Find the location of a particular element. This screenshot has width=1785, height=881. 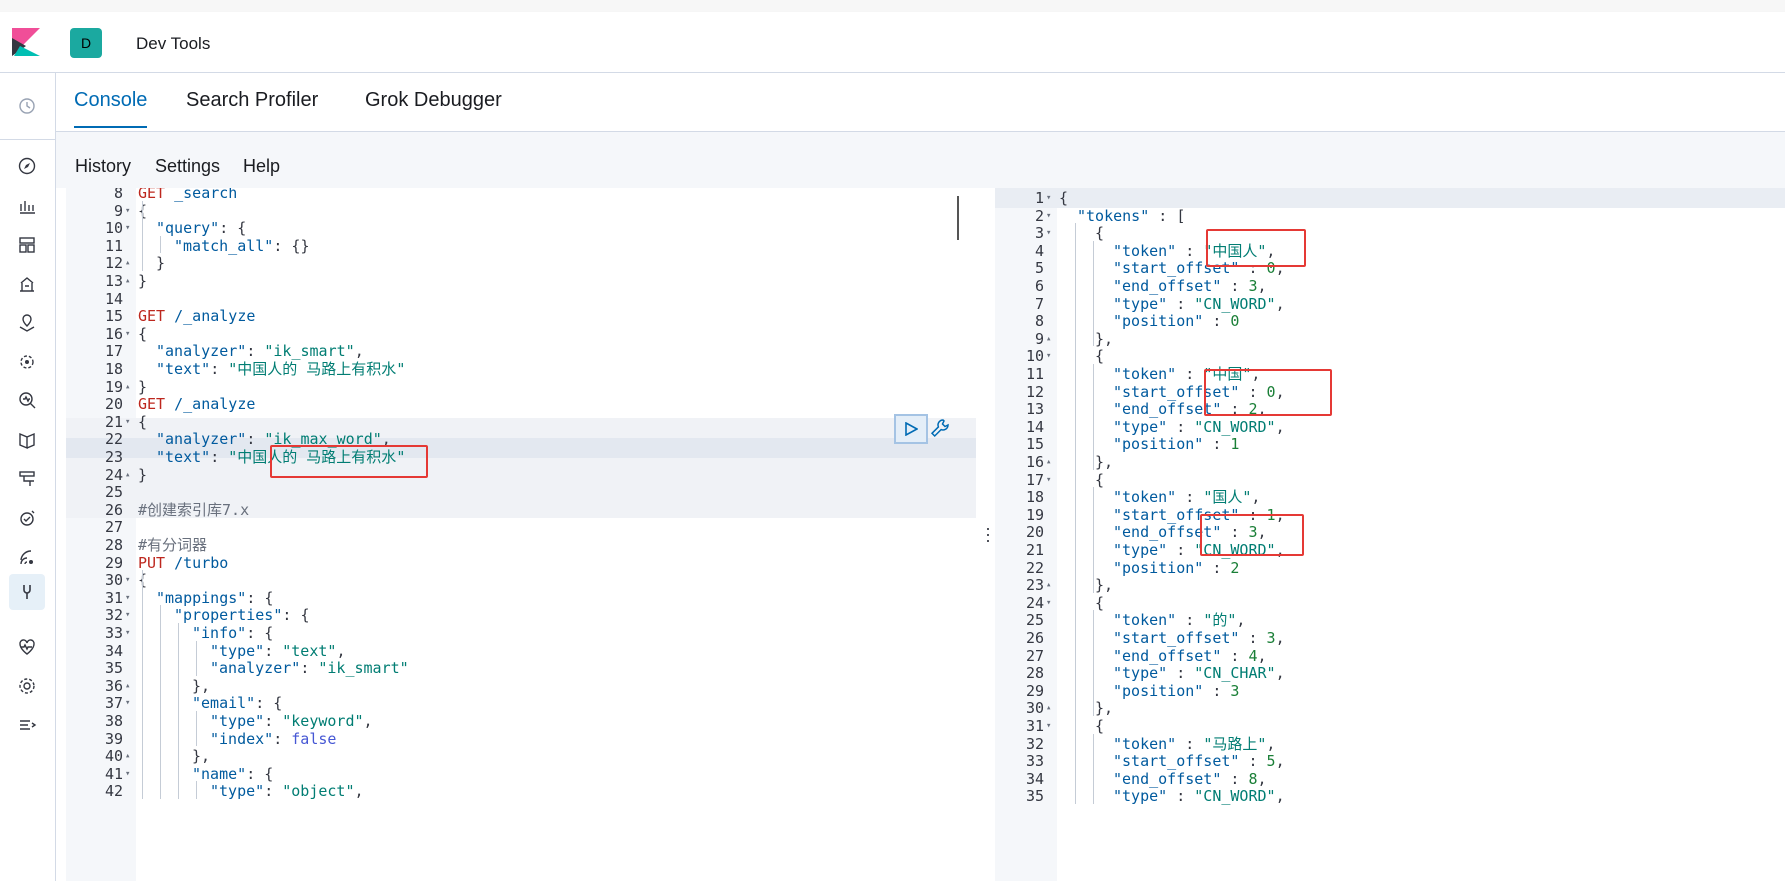

monitoring-icon is located at coordinates (27, 647).